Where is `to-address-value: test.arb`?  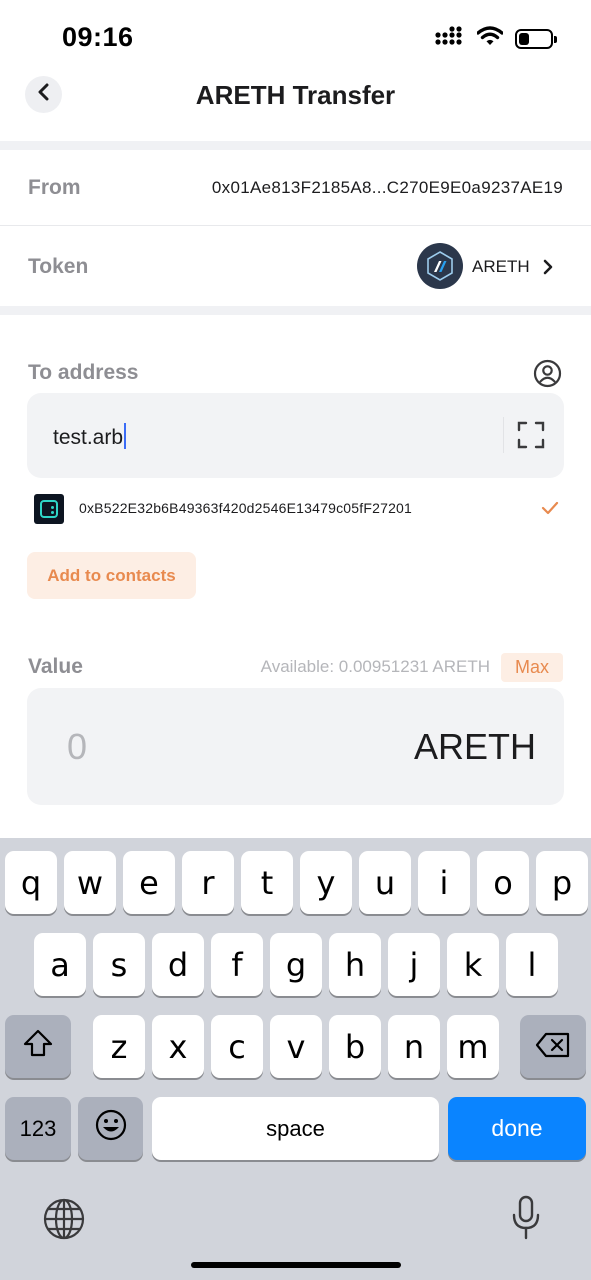 to-address-value: test.arb is located at coordinates (90, 436).